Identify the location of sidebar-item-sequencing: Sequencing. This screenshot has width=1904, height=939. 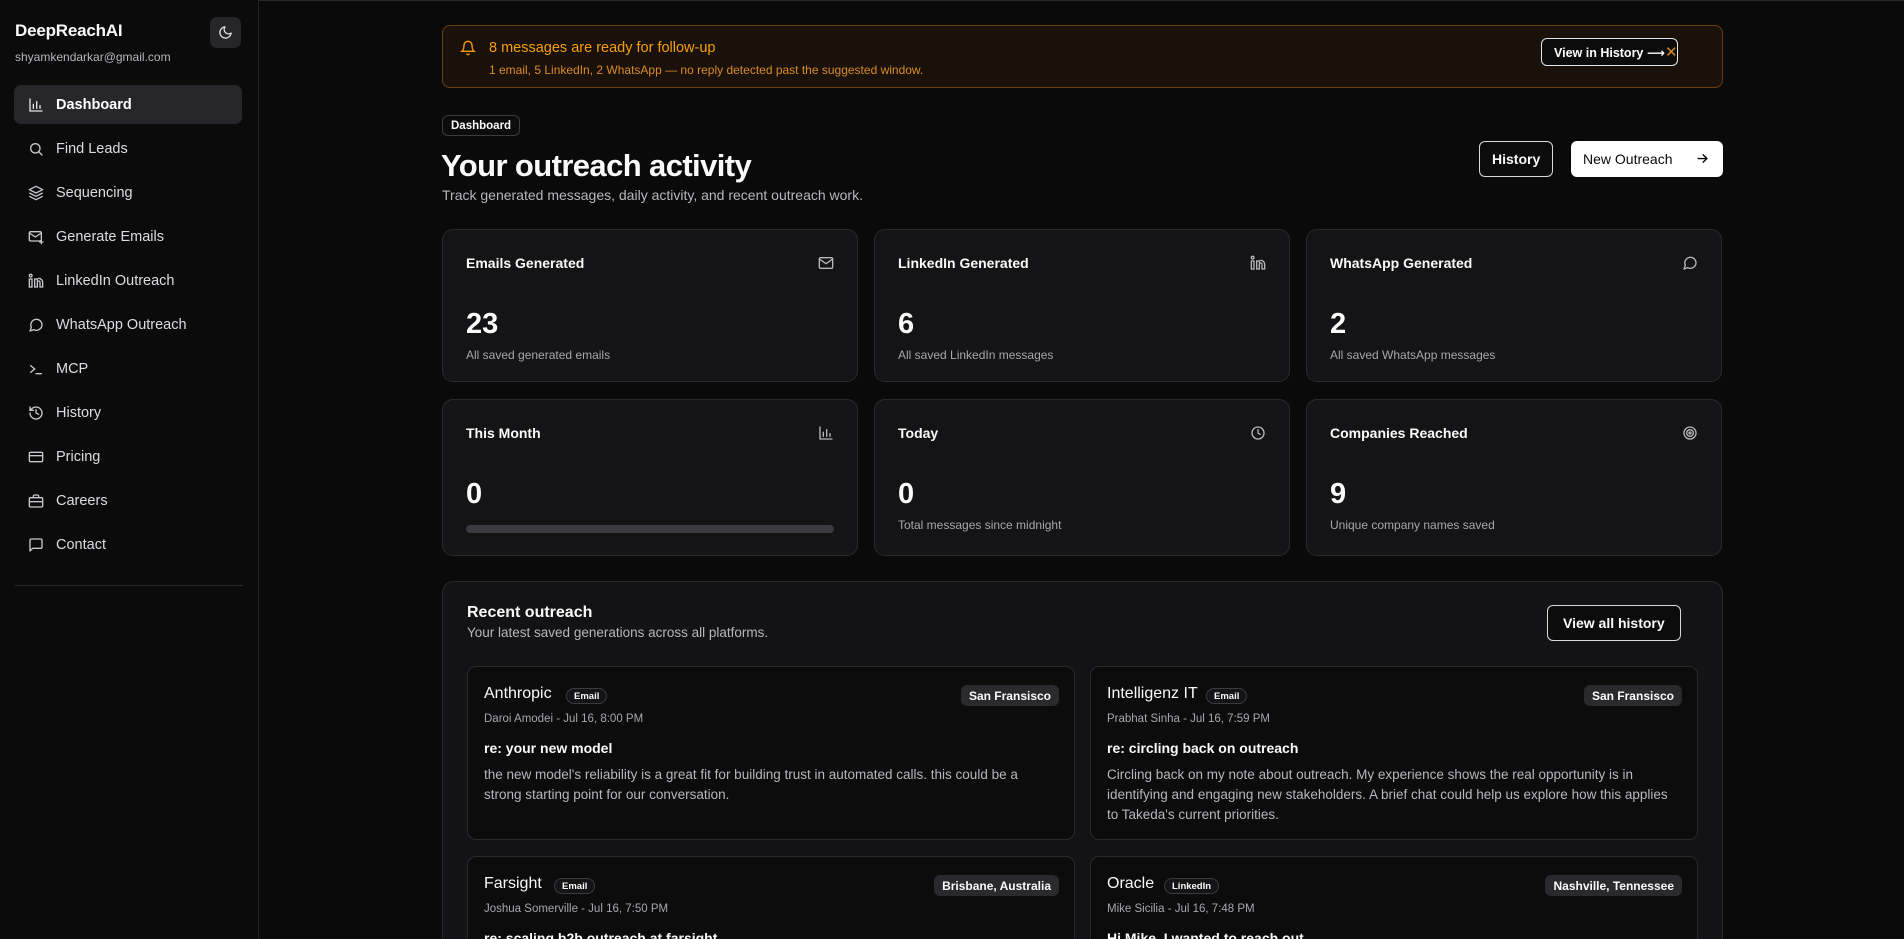
(128, 192).